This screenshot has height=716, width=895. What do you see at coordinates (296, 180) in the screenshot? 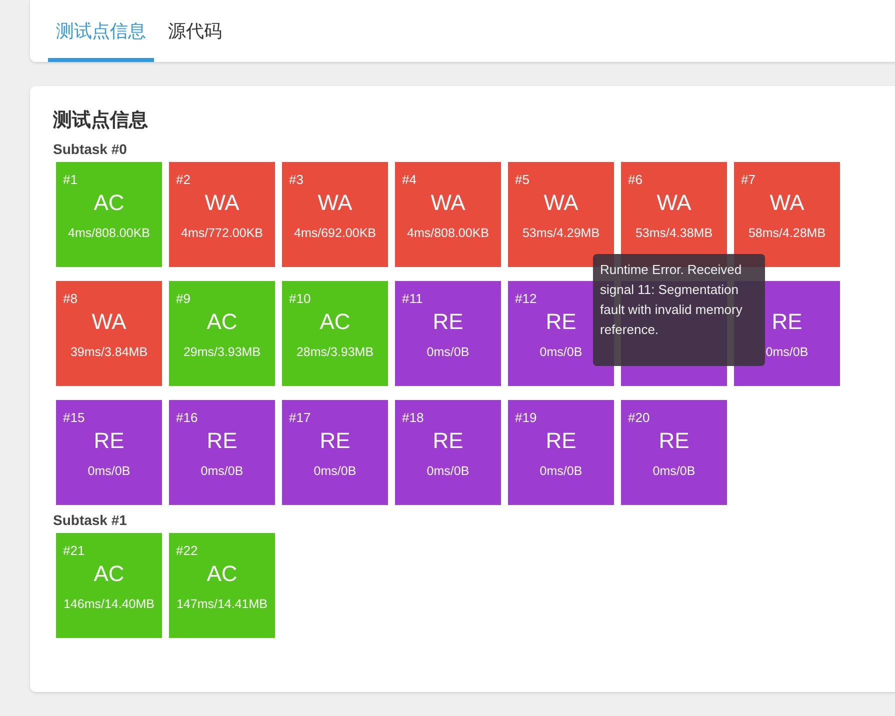
I see `case-number: #3` at bounding box center [296, 180].